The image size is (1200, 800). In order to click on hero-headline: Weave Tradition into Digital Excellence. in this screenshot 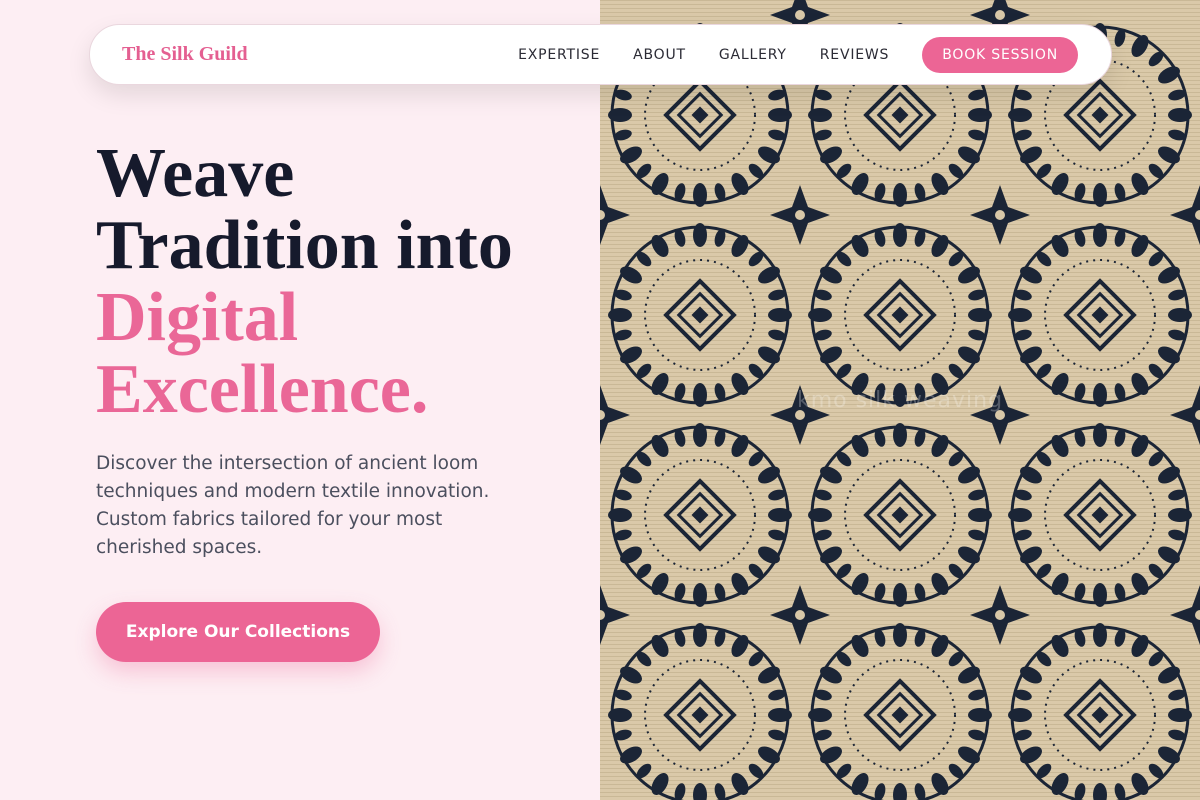, I will do `click(336, 282)`.